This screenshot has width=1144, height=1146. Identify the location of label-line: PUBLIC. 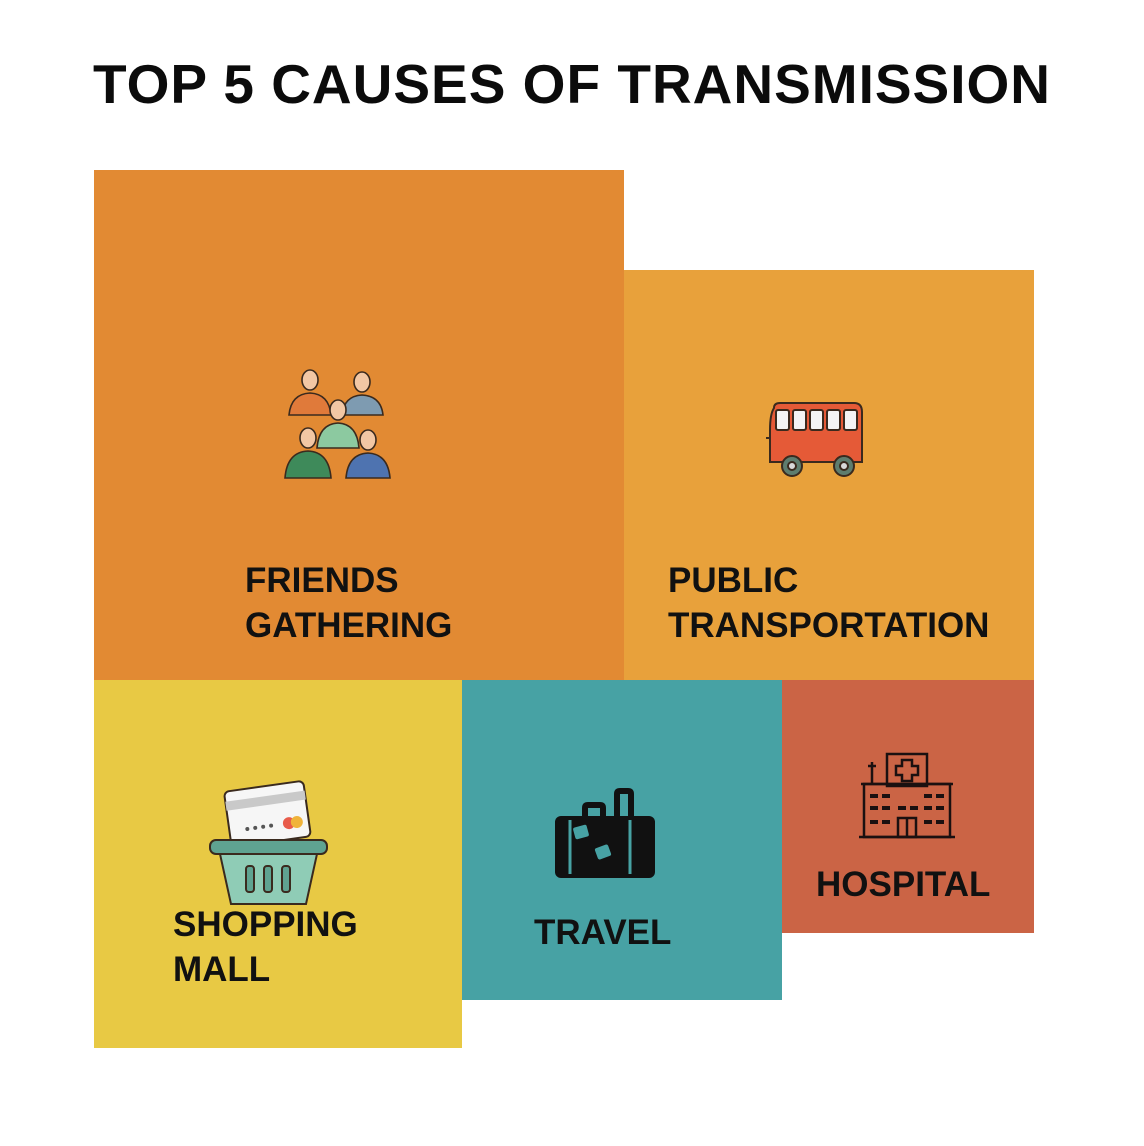
(733, 580).